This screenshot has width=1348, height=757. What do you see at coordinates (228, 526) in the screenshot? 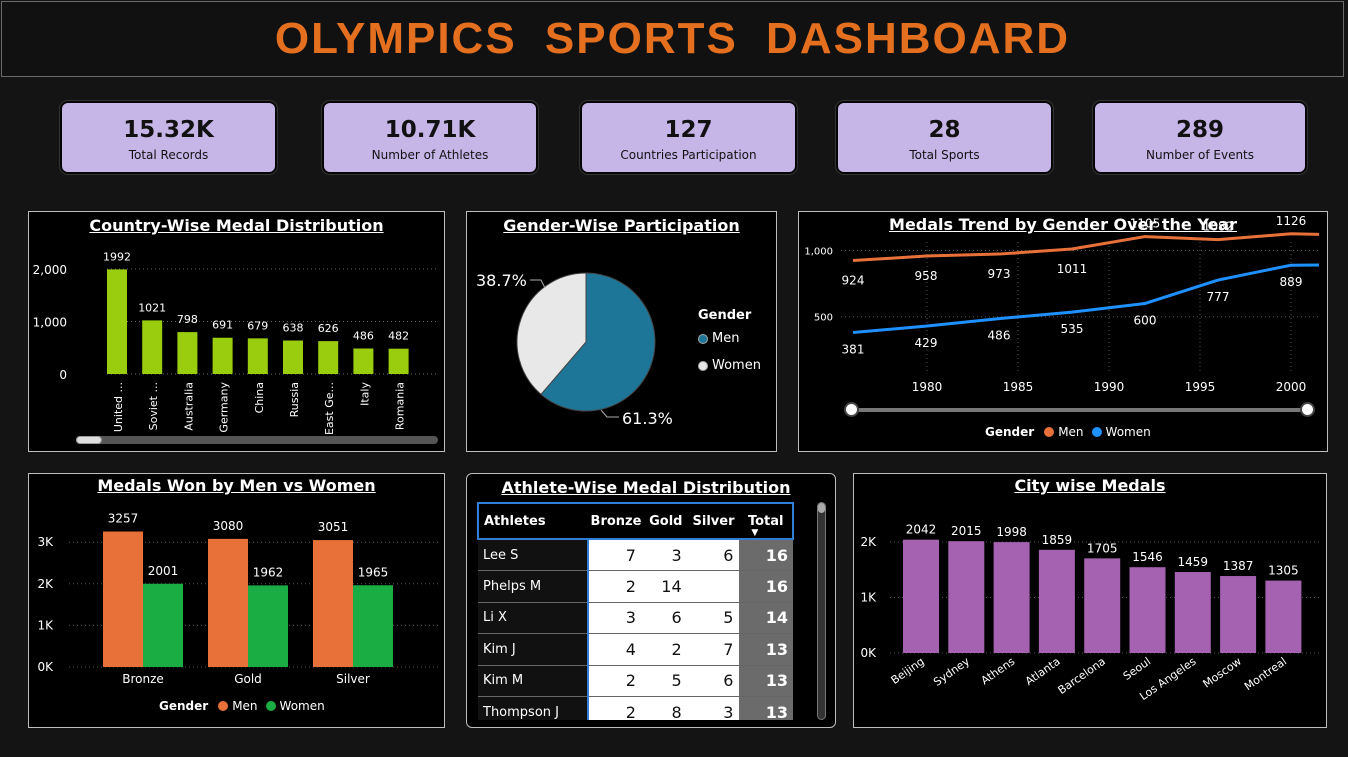
I see `data-label: 3080` at bounding box center [228, 526].